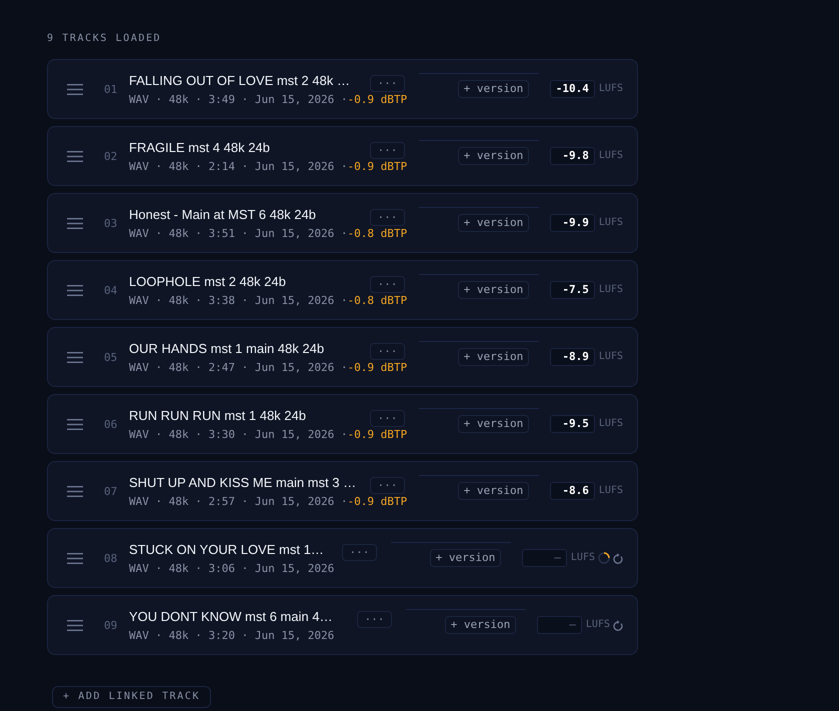  What do you see at coordinates (217, 416) in the screenshot?
I see `track-title: RUN RUN RUN mst 1 48k 24b` at bounding box center [217, 416].